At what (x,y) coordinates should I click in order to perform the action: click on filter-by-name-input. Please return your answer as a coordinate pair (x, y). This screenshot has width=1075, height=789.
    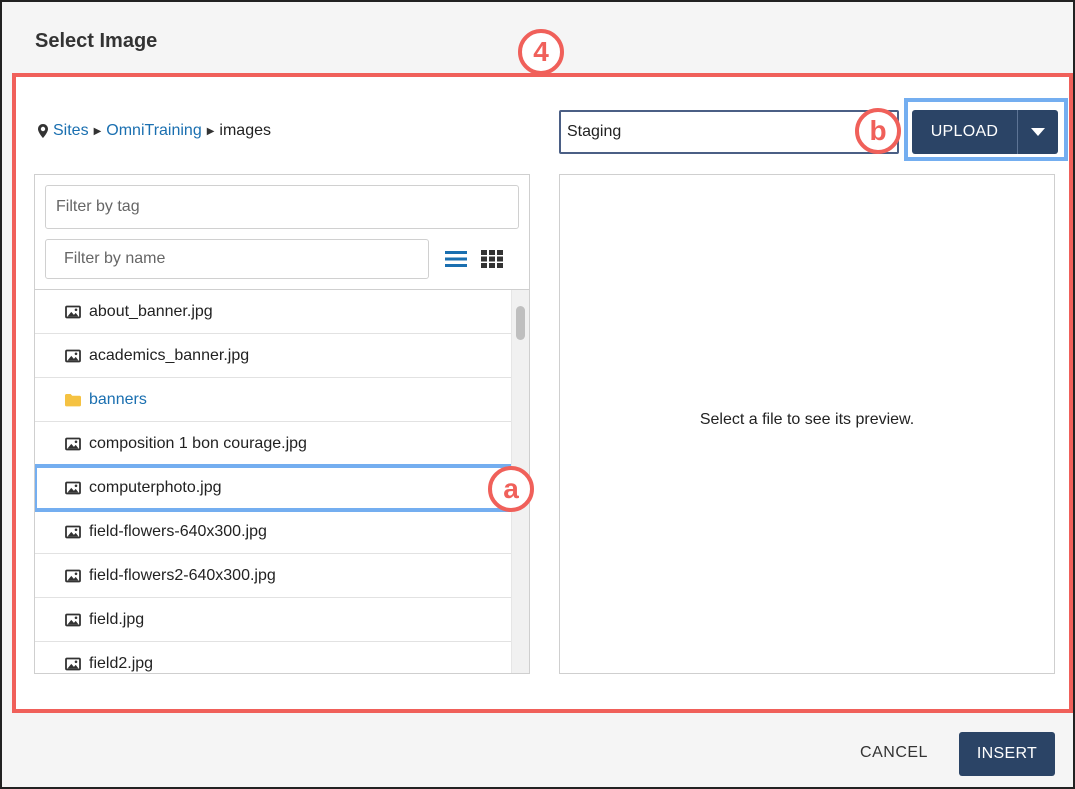
    Looking at the image, I should click on (237, 259).